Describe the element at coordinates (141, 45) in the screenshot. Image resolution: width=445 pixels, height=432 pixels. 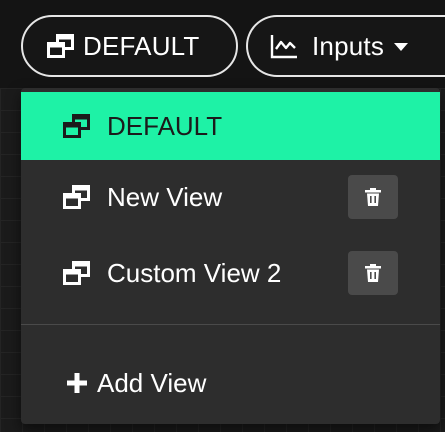
I see `view-selector-label: DEFAULT` at that location.